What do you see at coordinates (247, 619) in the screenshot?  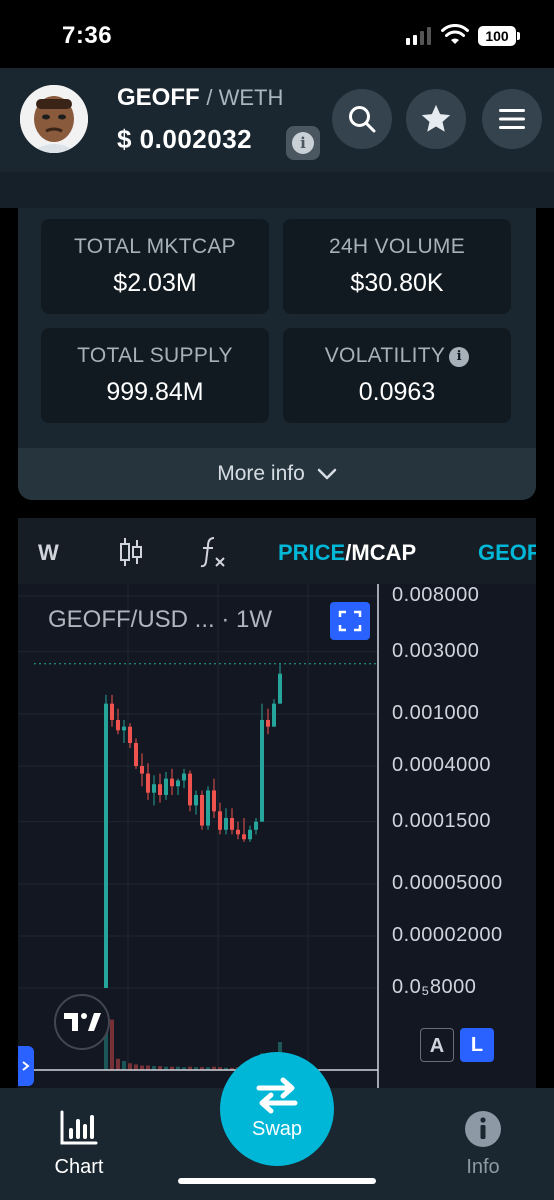 I see `chart-interval: · 1W` at bounding box center [247, 619].